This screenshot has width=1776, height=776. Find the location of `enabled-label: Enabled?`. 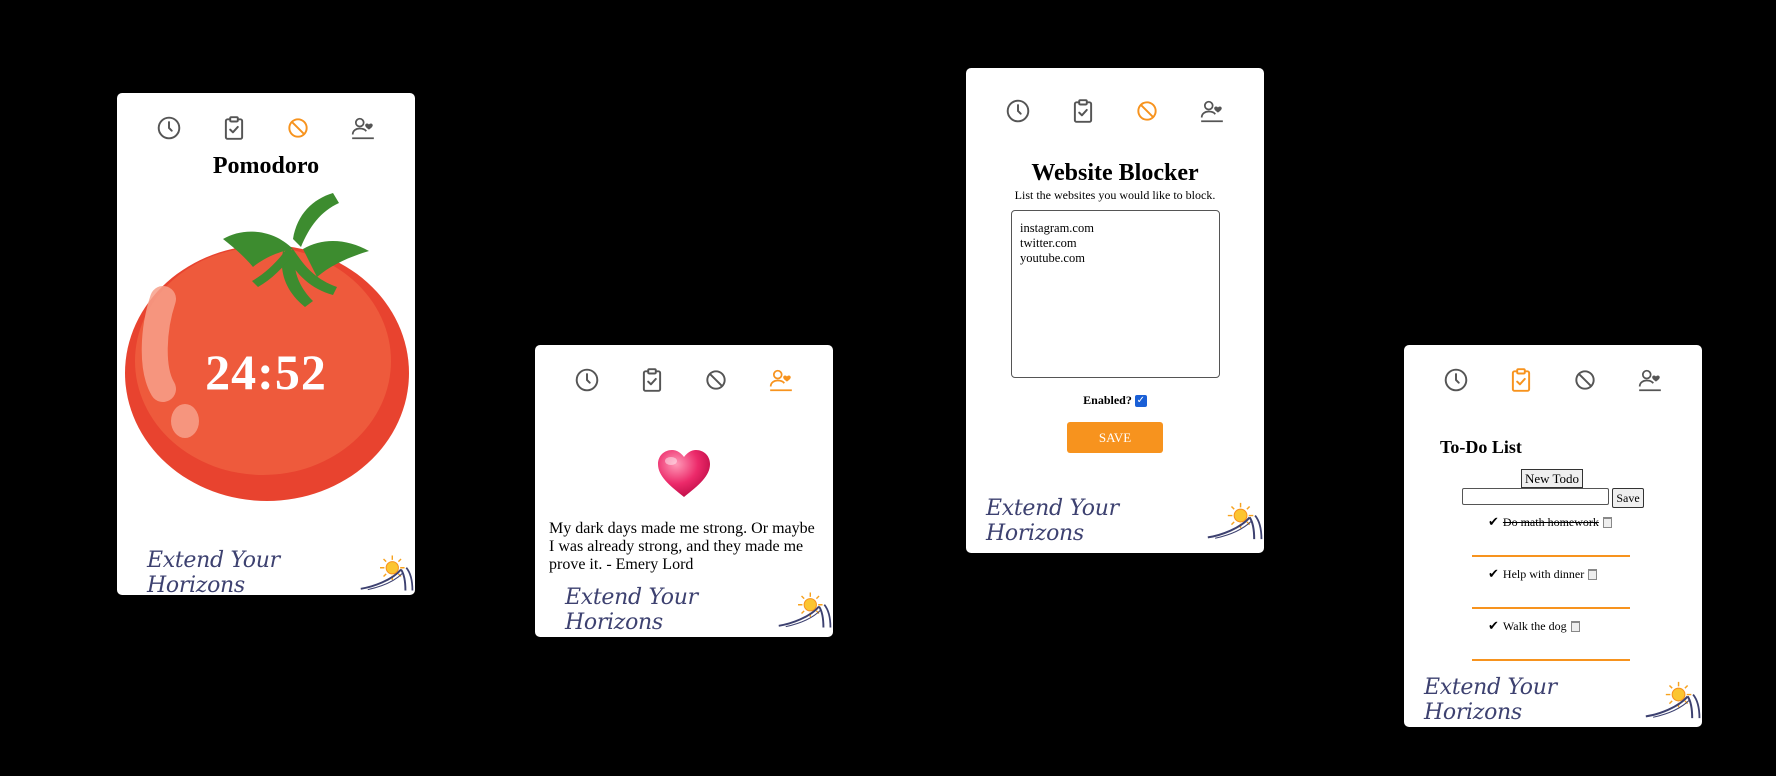

enabled-label: Enabled? is located at coordinates (1107, 400).